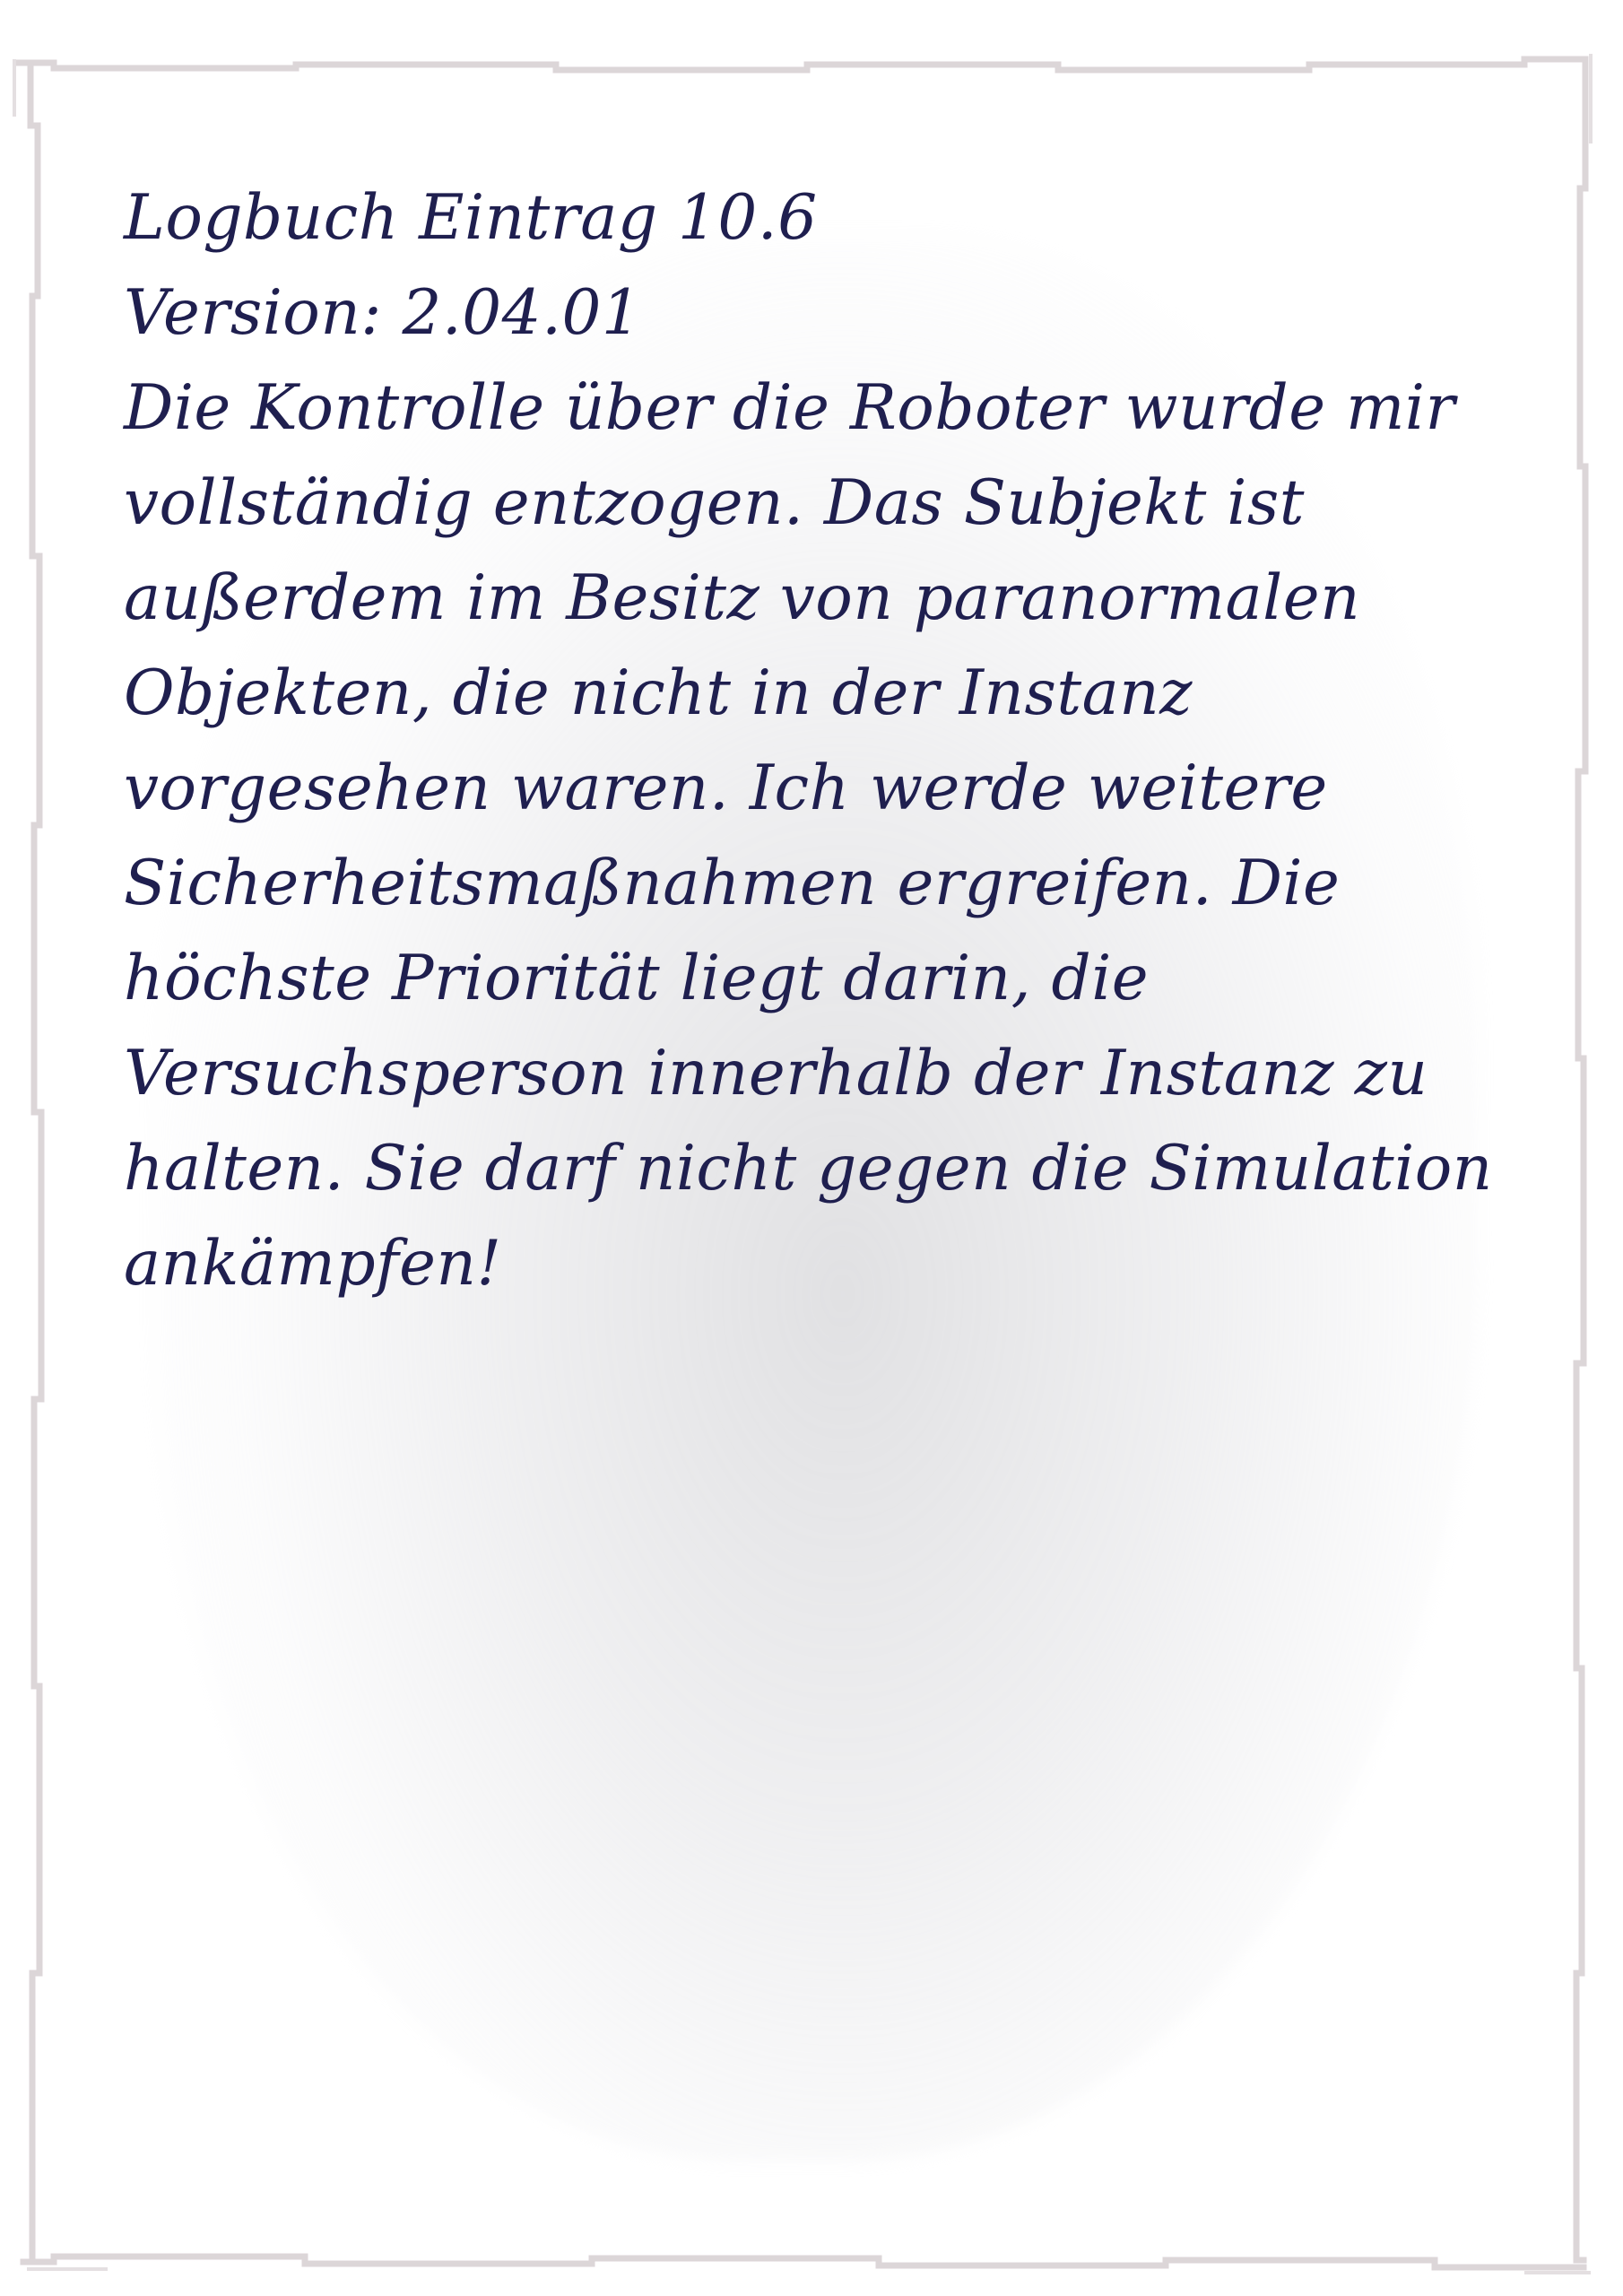  I want to click on log-body-line: höchste Priorität liegt darin, die, so click(637, 978).